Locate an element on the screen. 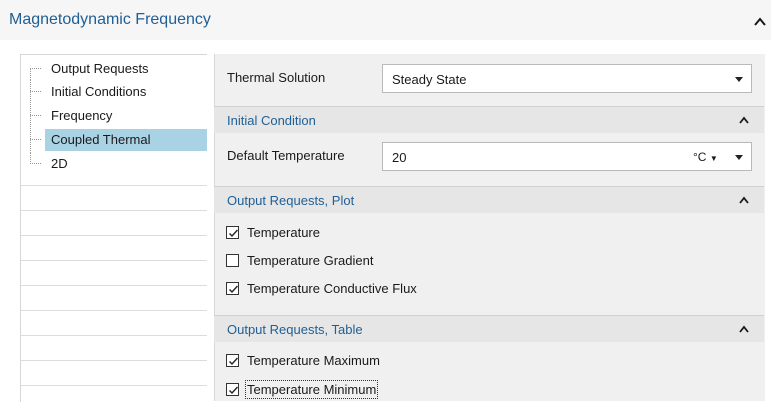 This screenshot has height=402, width=771. checkbox-label: Temperature Minimum is located at coordinates (311, 389).